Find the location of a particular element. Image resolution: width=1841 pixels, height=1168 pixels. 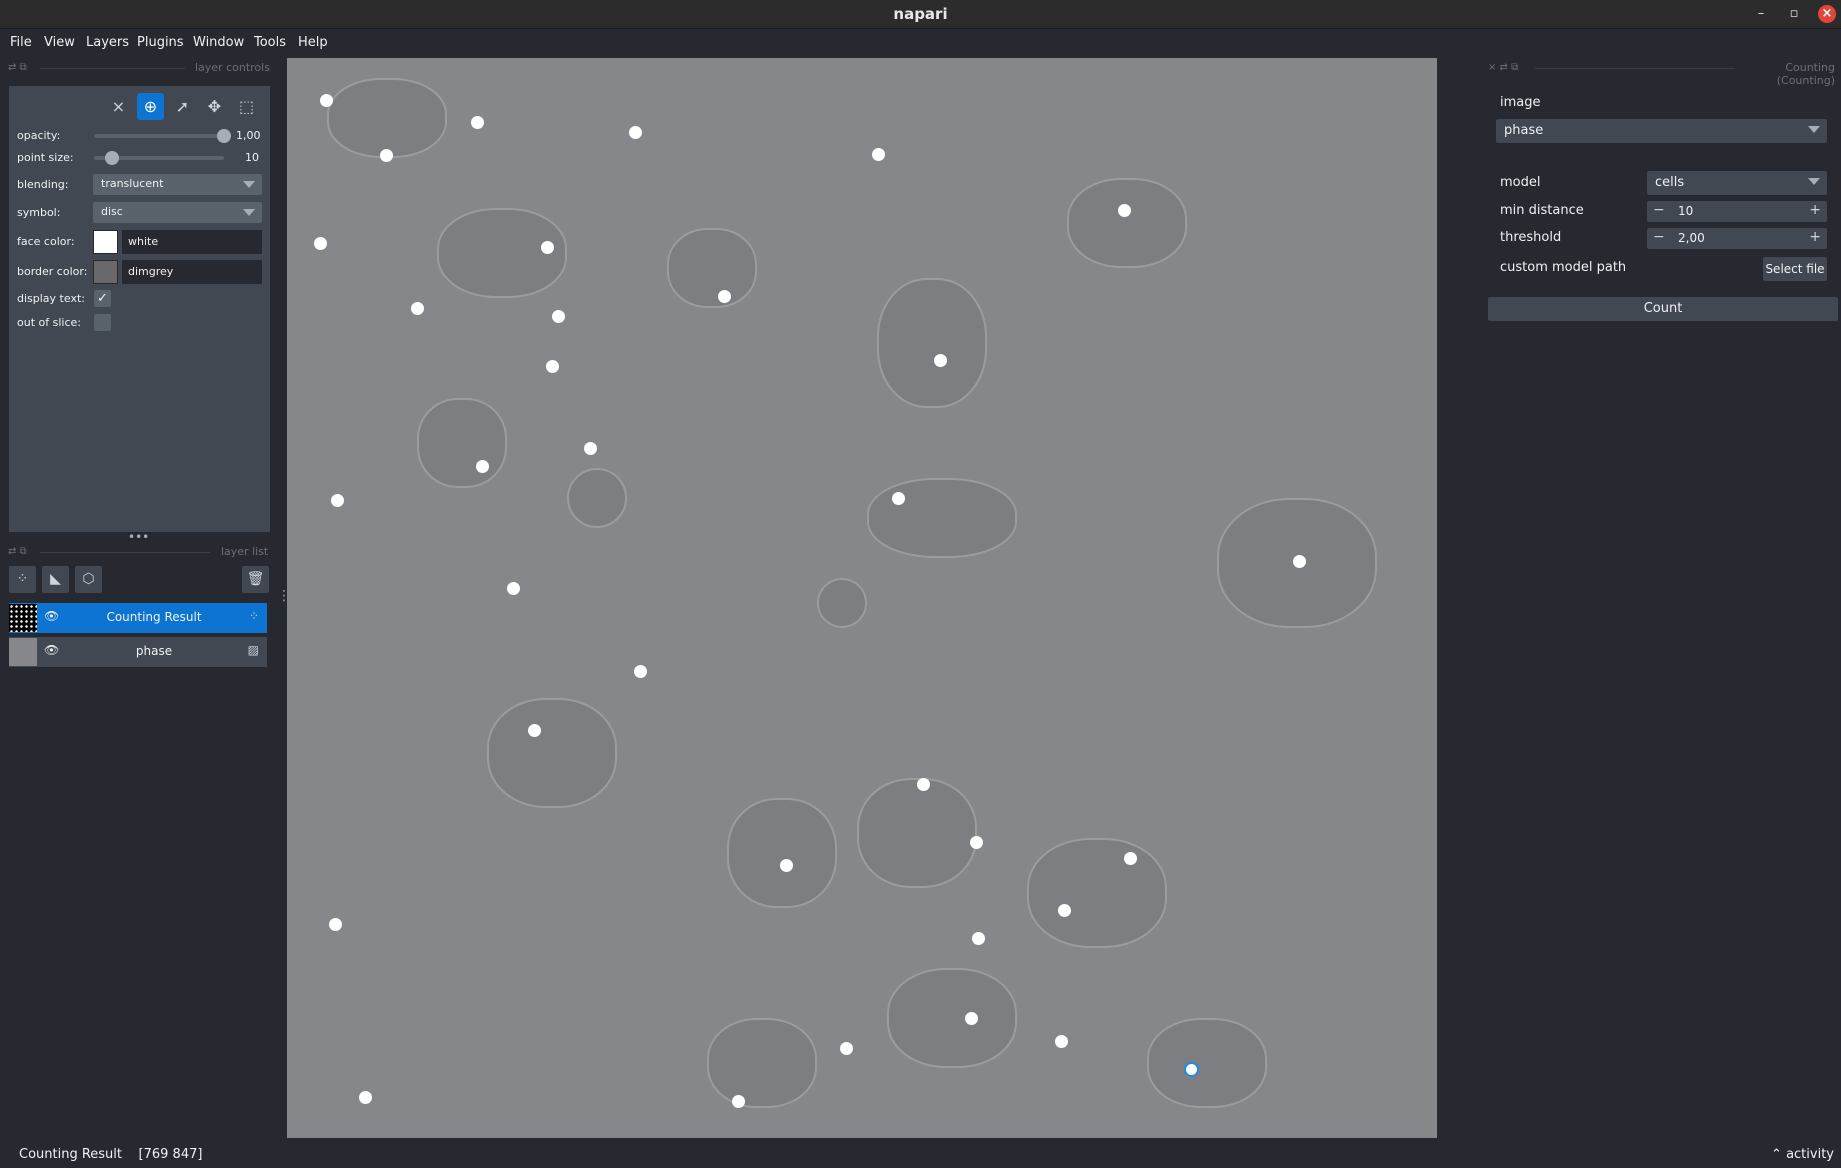

threshold-spinbox: − 2,00 + is located at coordinates (1737, 238).